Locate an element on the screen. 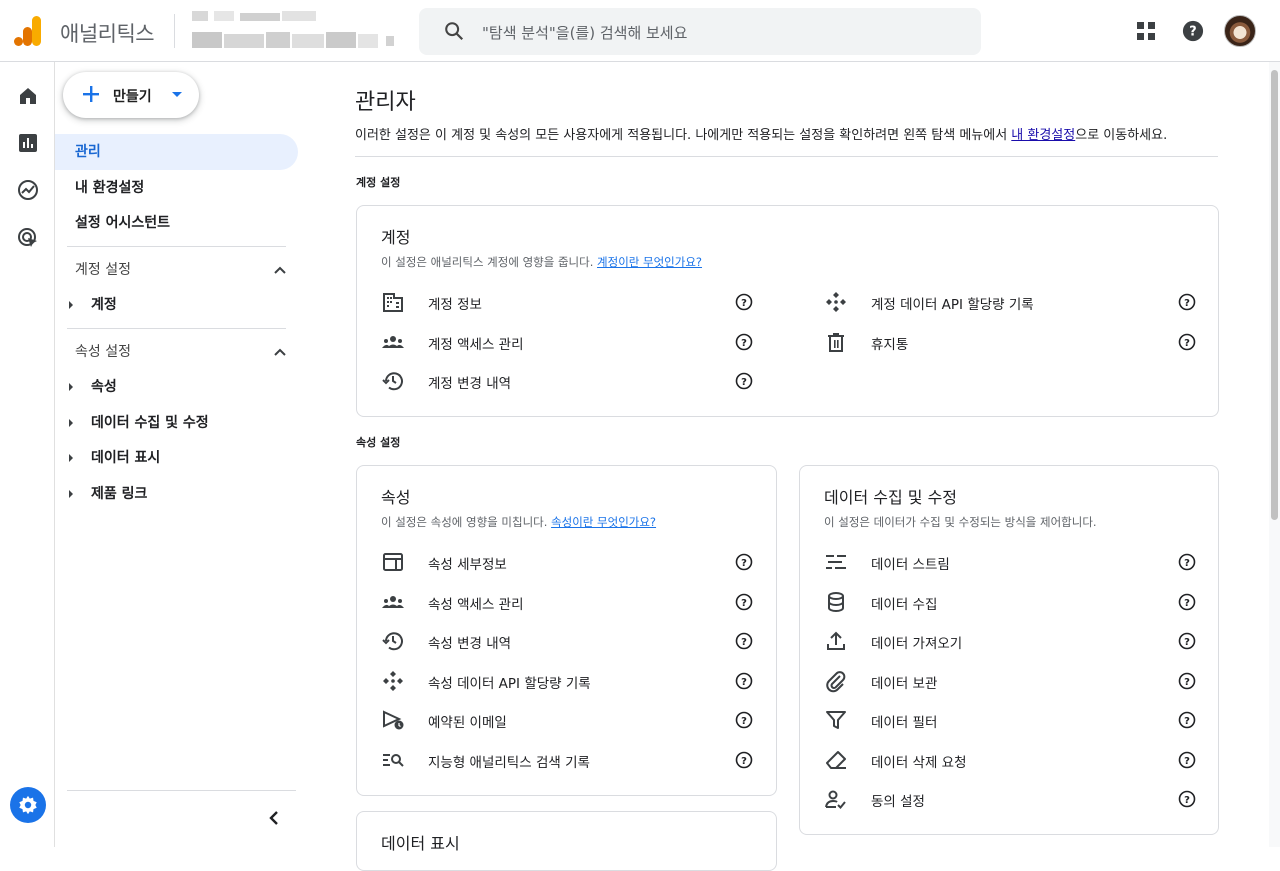 The height and width of the screenshot is (871, 1280). account-selector is located at coordinates (295, 31).